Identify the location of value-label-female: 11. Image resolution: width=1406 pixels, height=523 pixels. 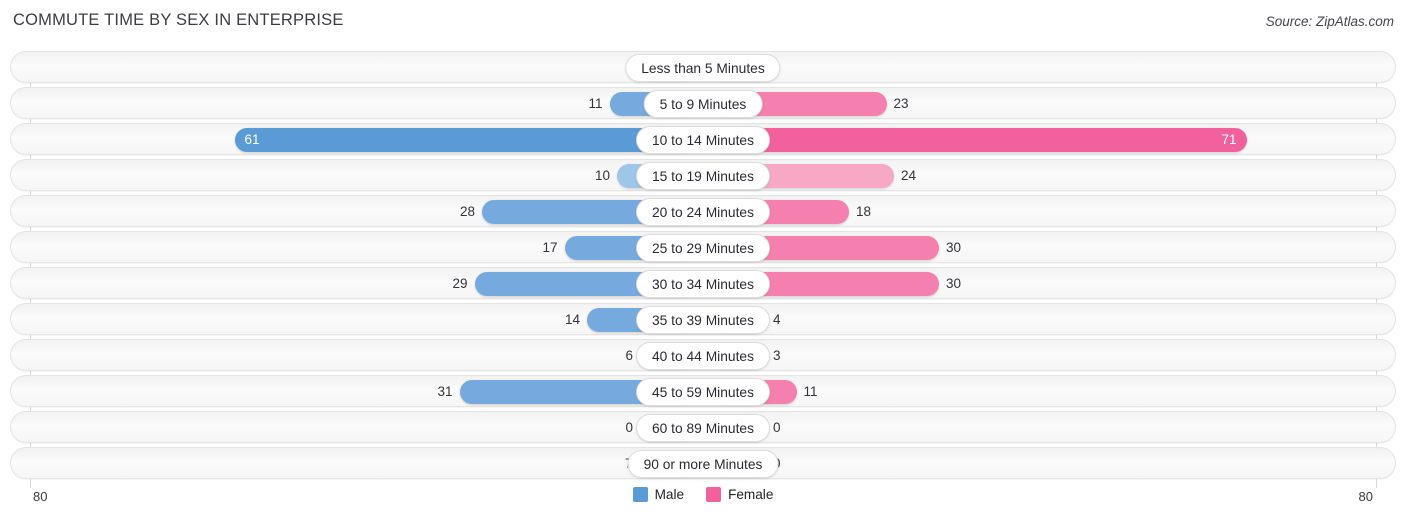
(810, 391).